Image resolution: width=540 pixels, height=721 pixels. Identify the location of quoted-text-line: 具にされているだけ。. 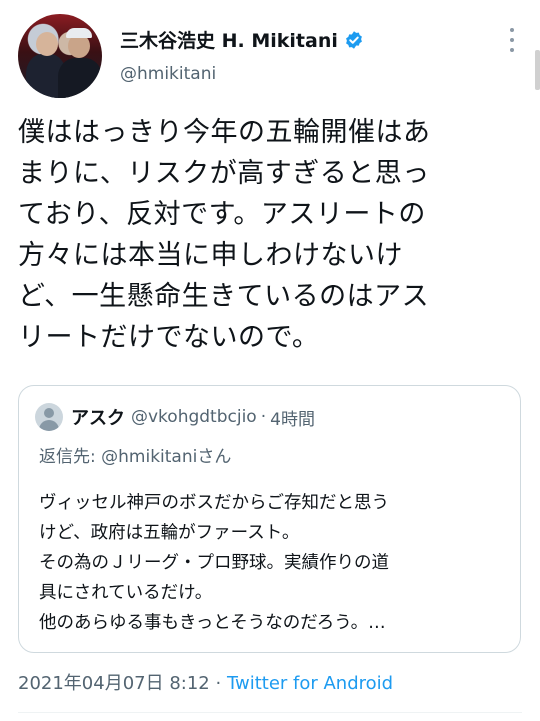
(126, 593).